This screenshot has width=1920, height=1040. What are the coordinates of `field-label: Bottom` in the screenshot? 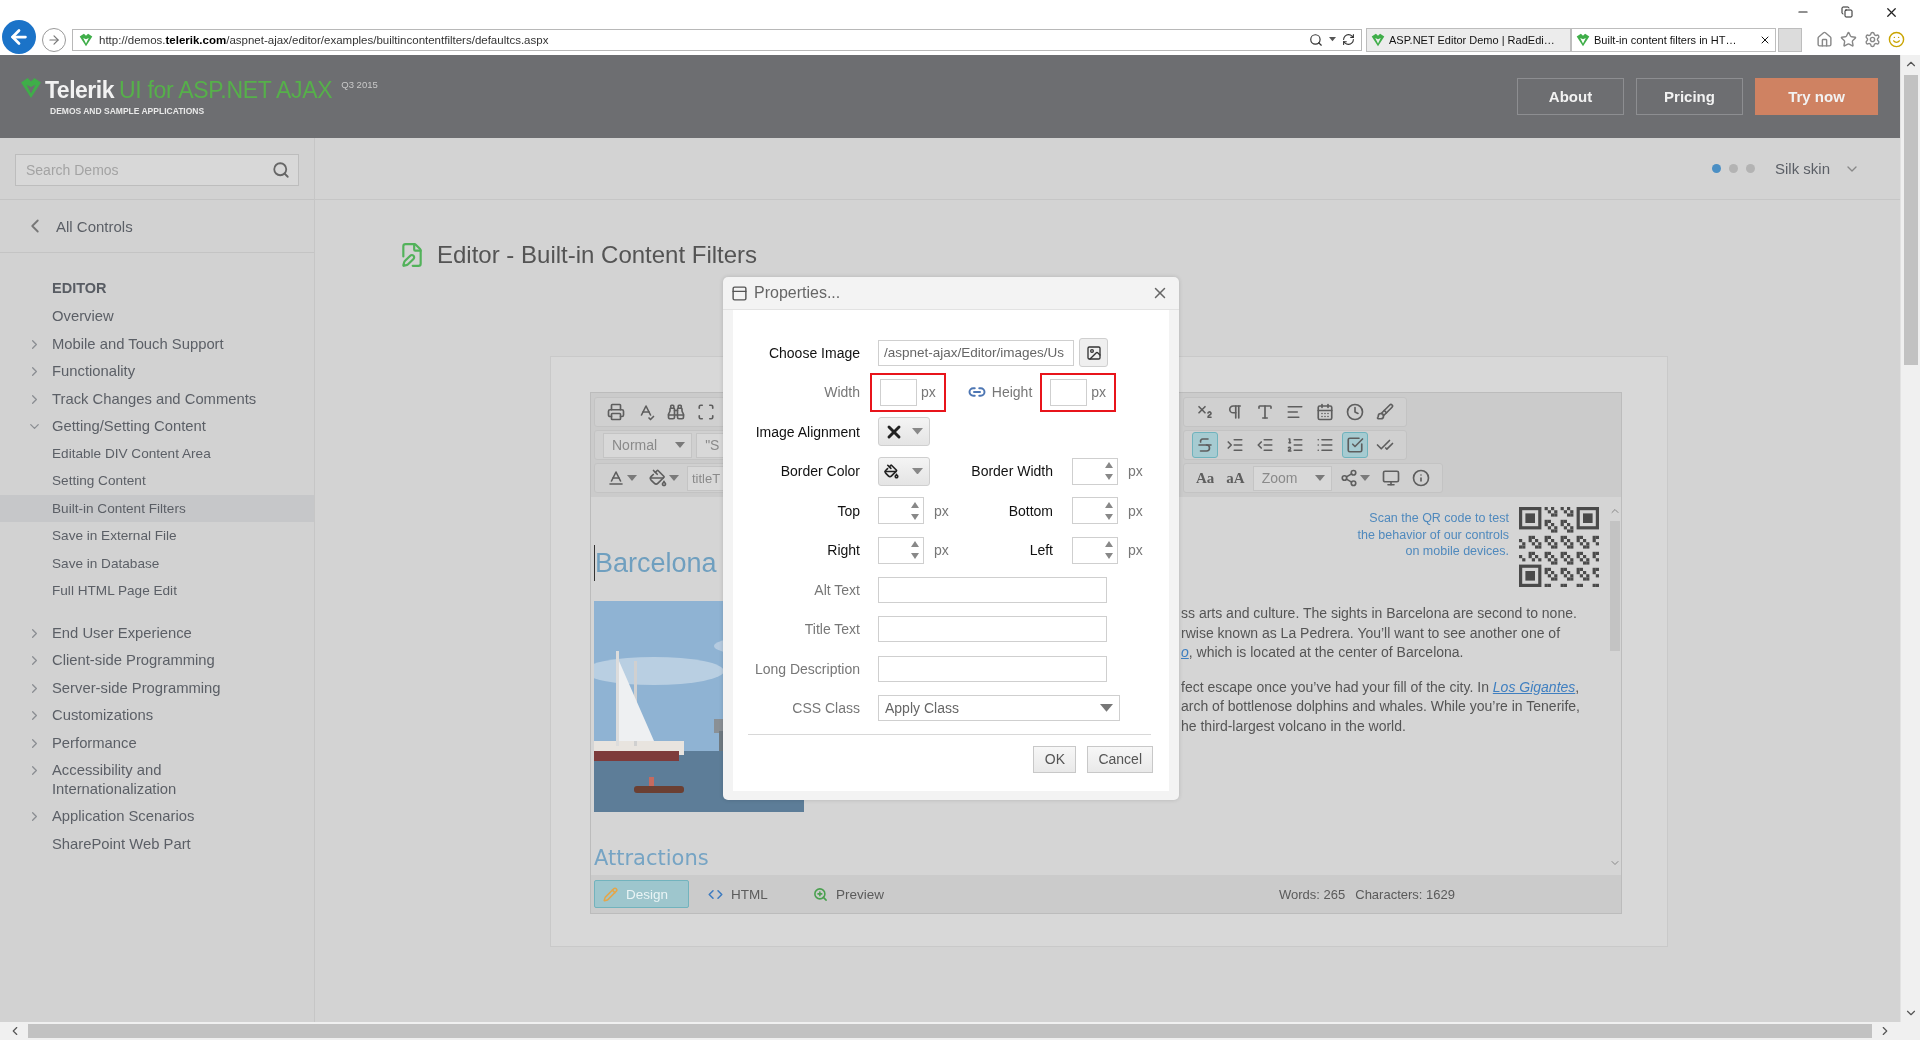 It's located at (1030, 510).